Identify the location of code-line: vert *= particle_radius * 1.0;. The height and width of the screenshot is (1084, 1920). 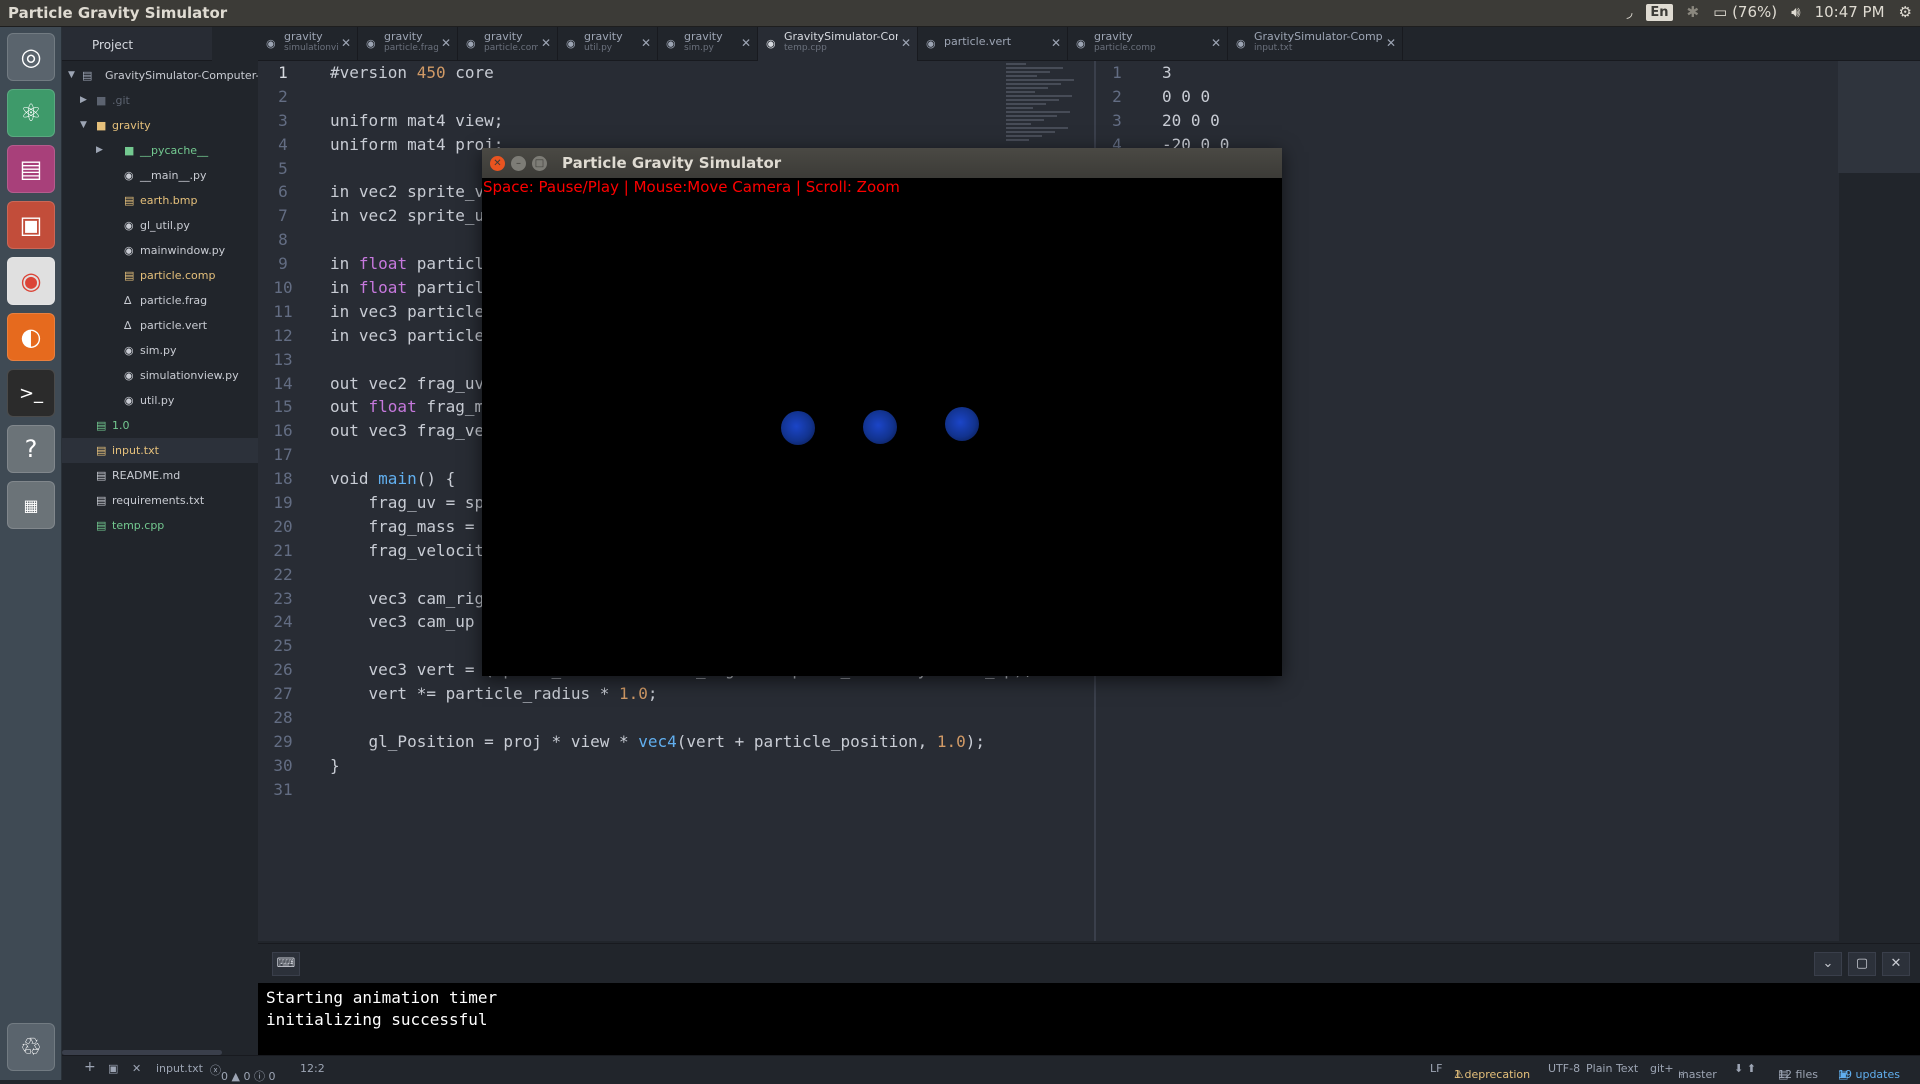
(681, 694).